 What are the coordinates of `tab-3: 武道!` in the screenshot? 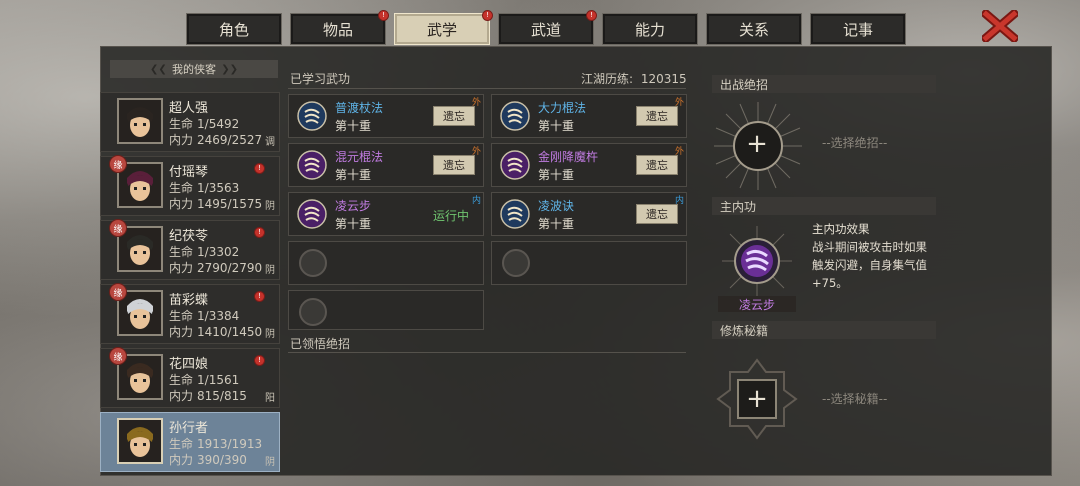 It's located at (547, 27).